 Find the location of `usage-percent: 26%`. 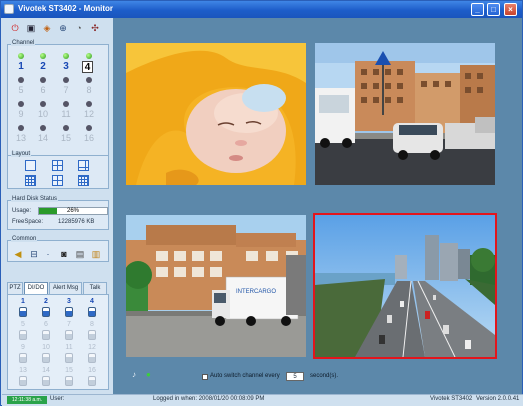

usage-percent: 26% is located at coordinates (72, 211).